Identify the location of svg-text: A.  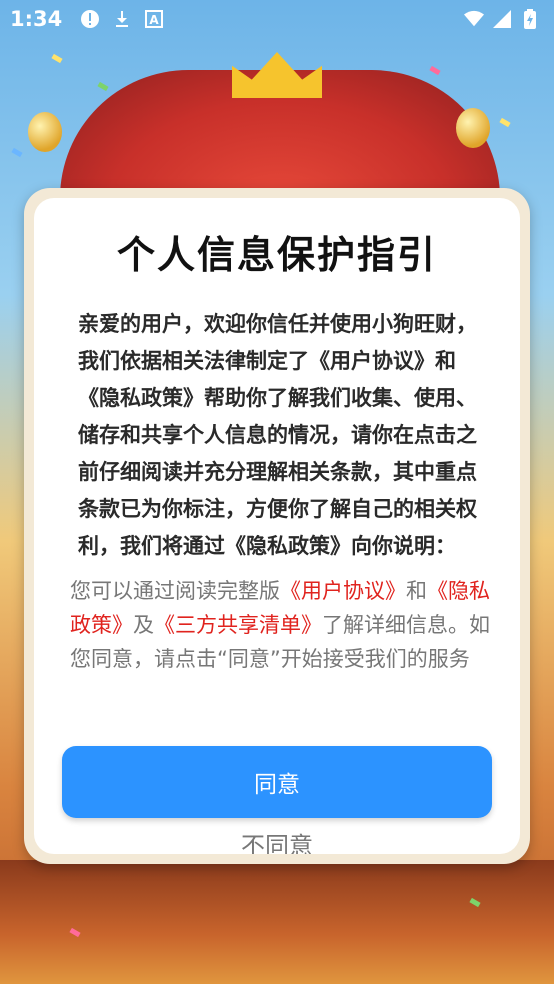
(155, 20).